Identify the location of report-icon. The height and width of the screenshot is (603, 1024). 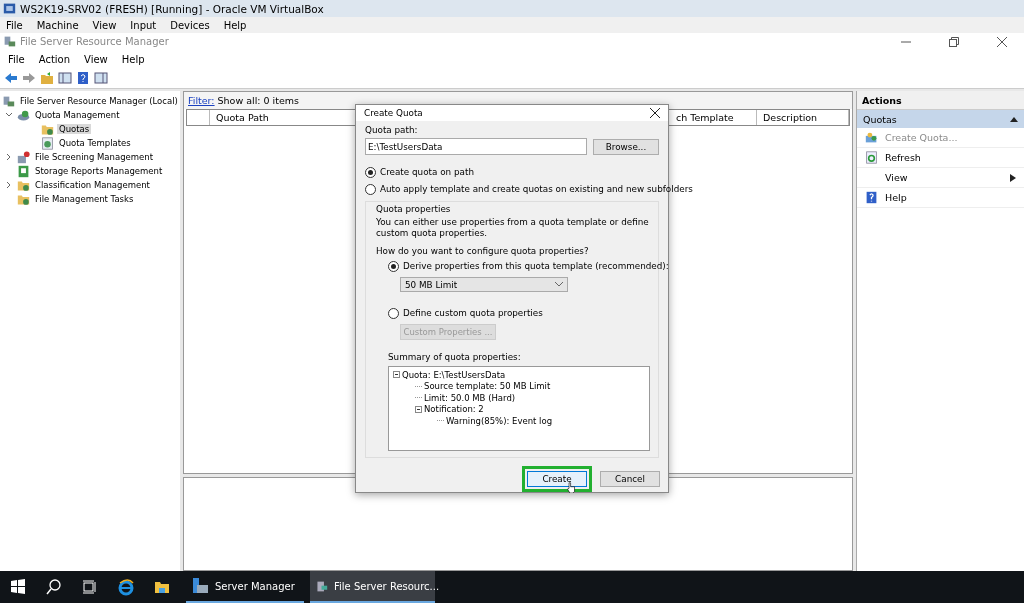
(23, 171).